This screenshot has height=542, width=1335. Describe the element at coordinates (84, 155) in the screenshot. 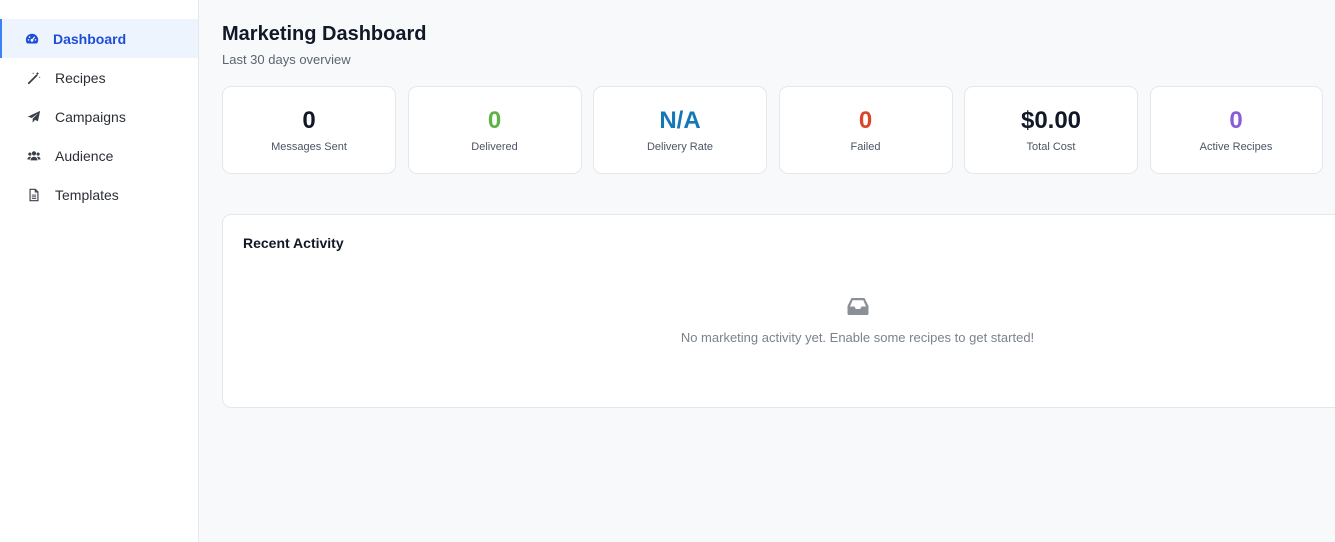

I see `sidebar-item-label: Audience` at that location.